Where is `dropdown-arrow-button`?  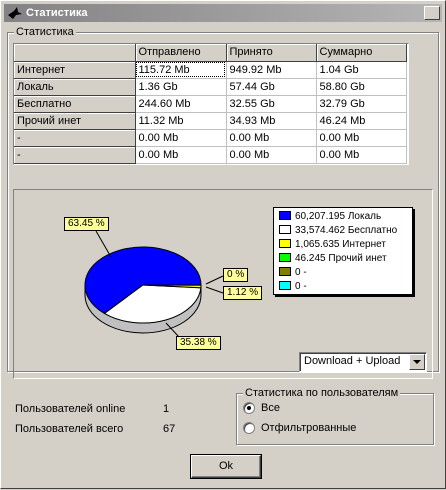 dropdown-arrow-button is located at coordinates (417, 362).